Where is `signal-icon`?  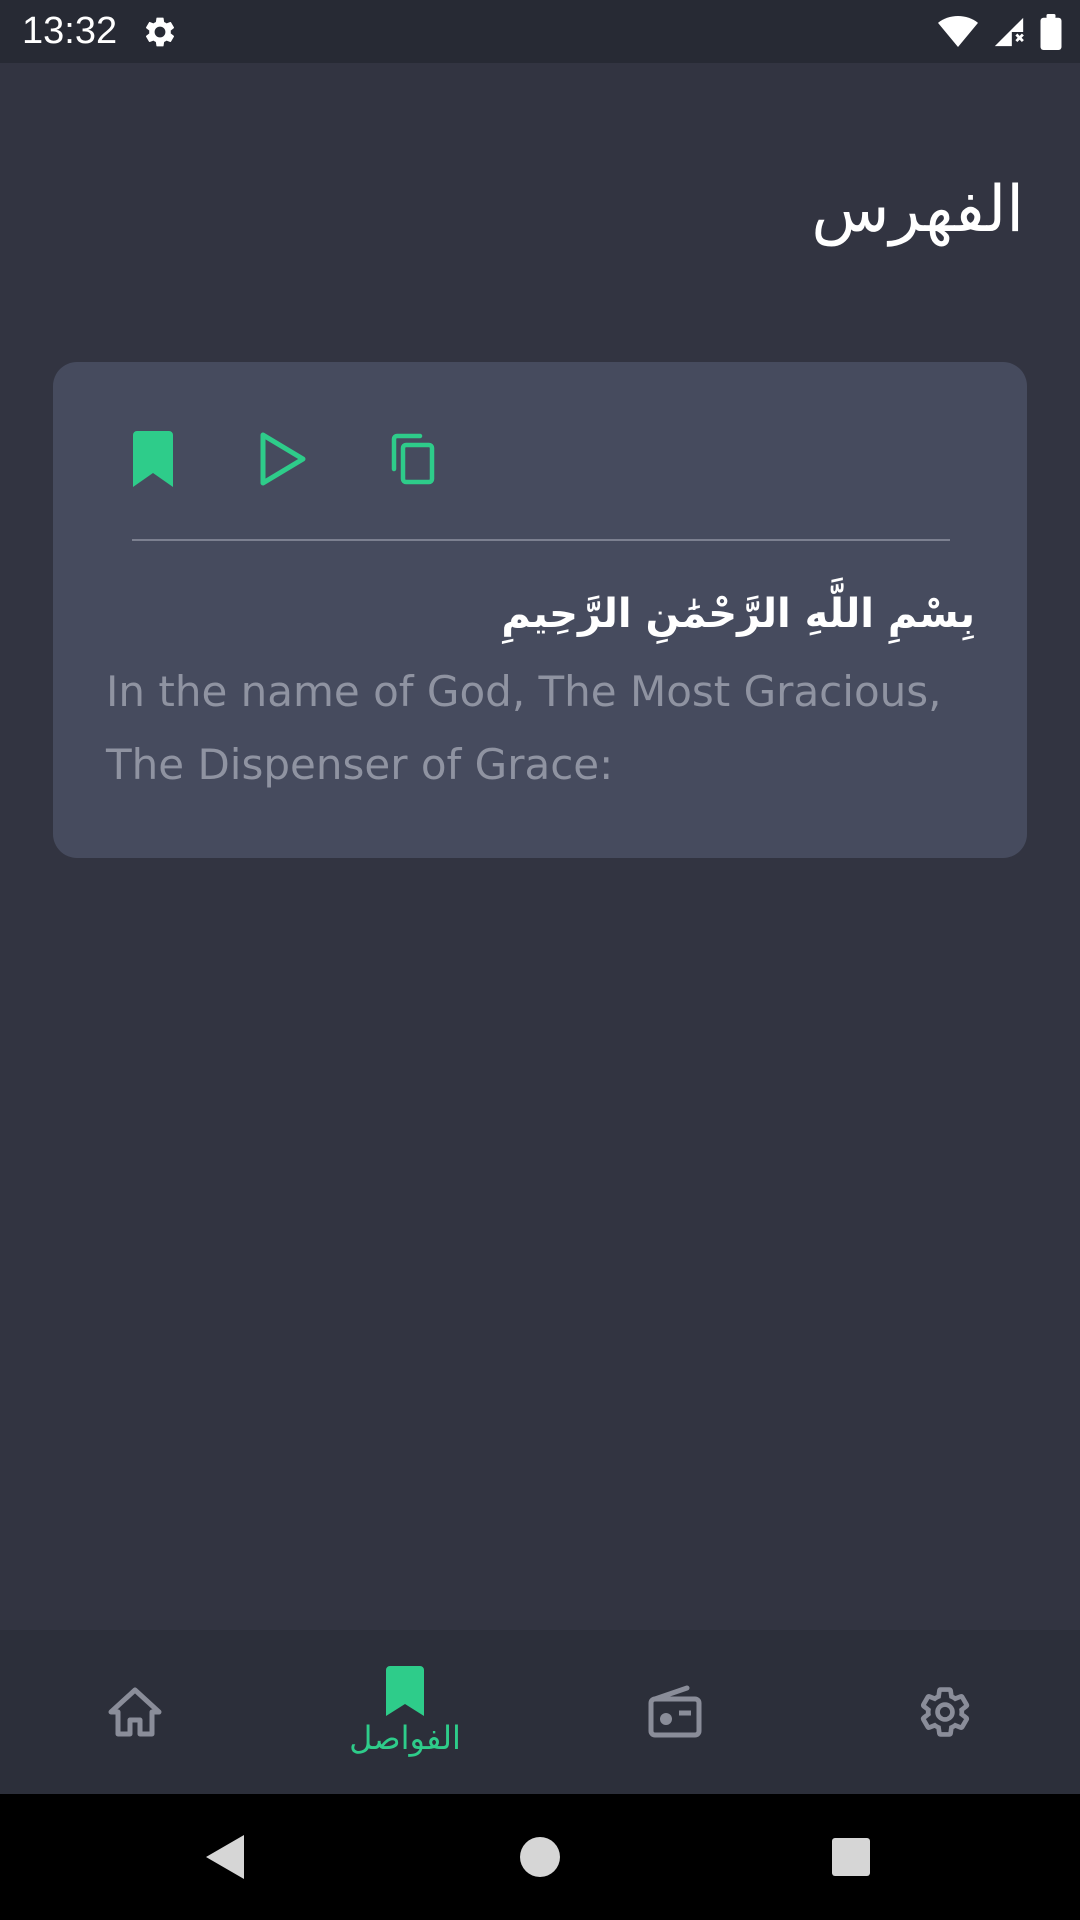 signal-icon is located at coordinates (1009, 32).